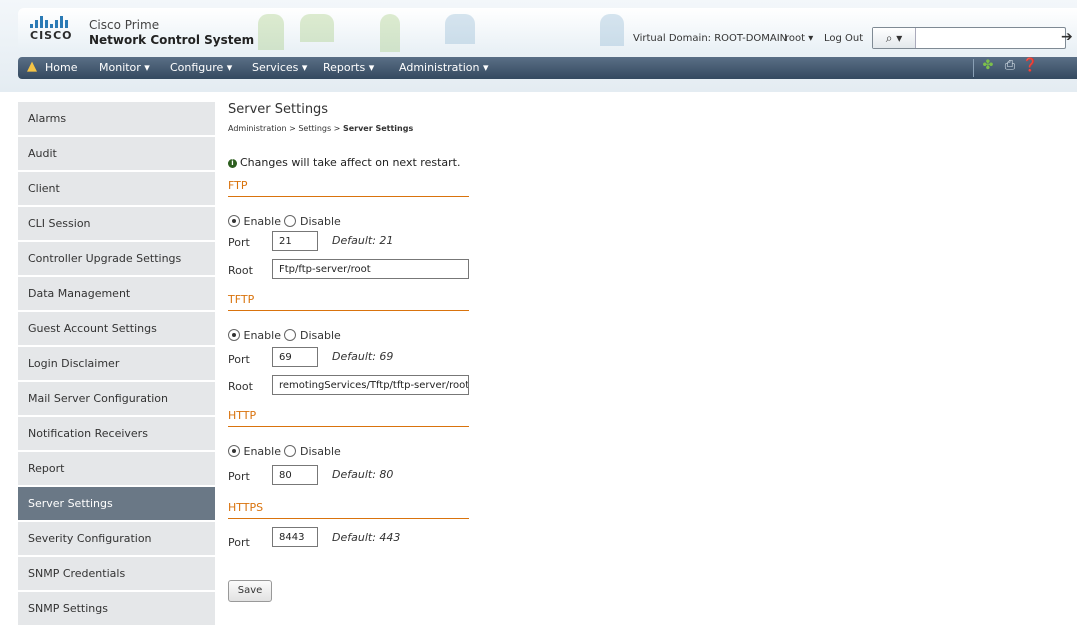 This screenshot has width=1077, height=627. I want to click on sidebar-item-data-management: Data Management, so click(116, 294).